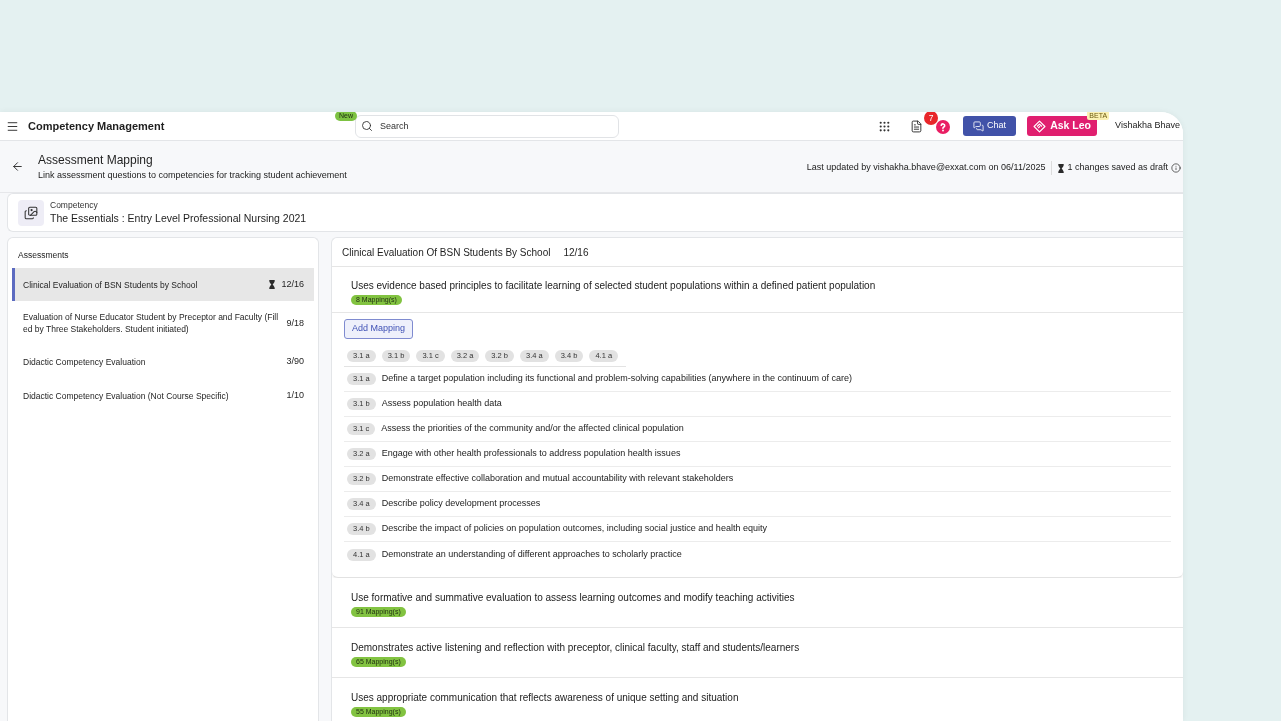 The image size is (1281, 721). Describe the element at coordinates (926, 168) in the screenshot. I see `last-updated-text: Last updated by vishakha.bhave@exxat.com on 06/11/2025` at that location.